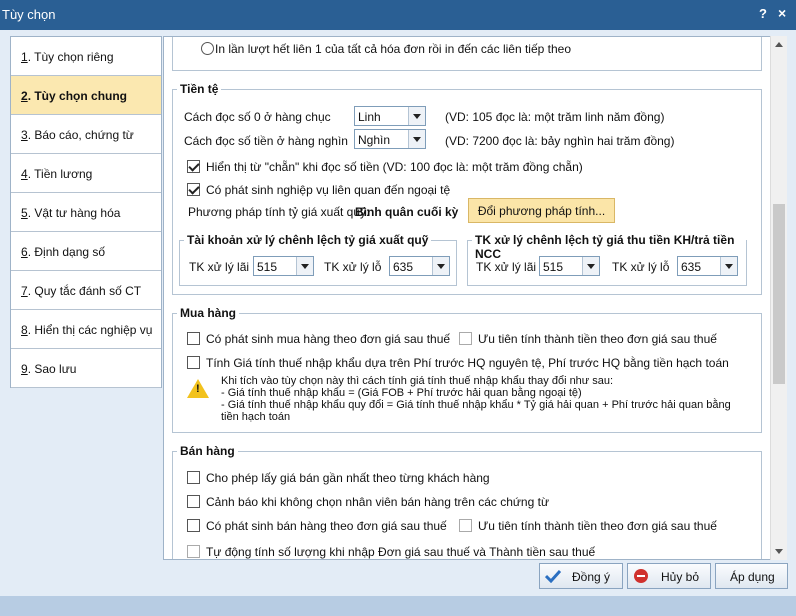 The height and width of the screenshot is (616, 796). I want to click on warn-staff-checkbox, so click(193, 501).